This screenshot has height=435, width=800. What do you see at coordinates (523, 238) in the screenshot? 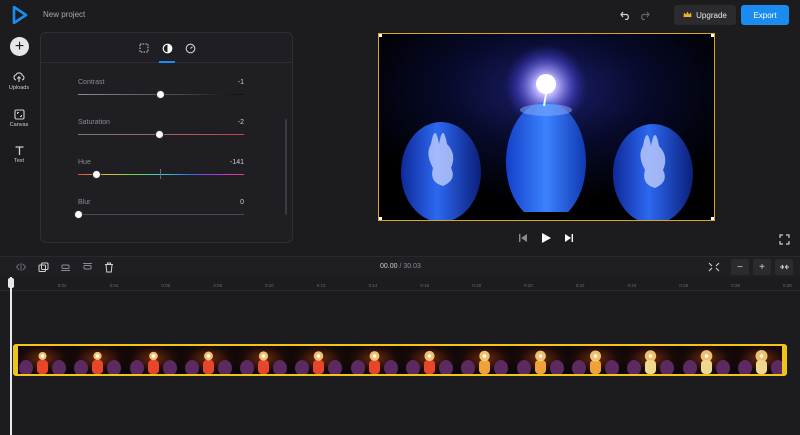
I see `skip-back-icon` at bounding box center [523, 238].